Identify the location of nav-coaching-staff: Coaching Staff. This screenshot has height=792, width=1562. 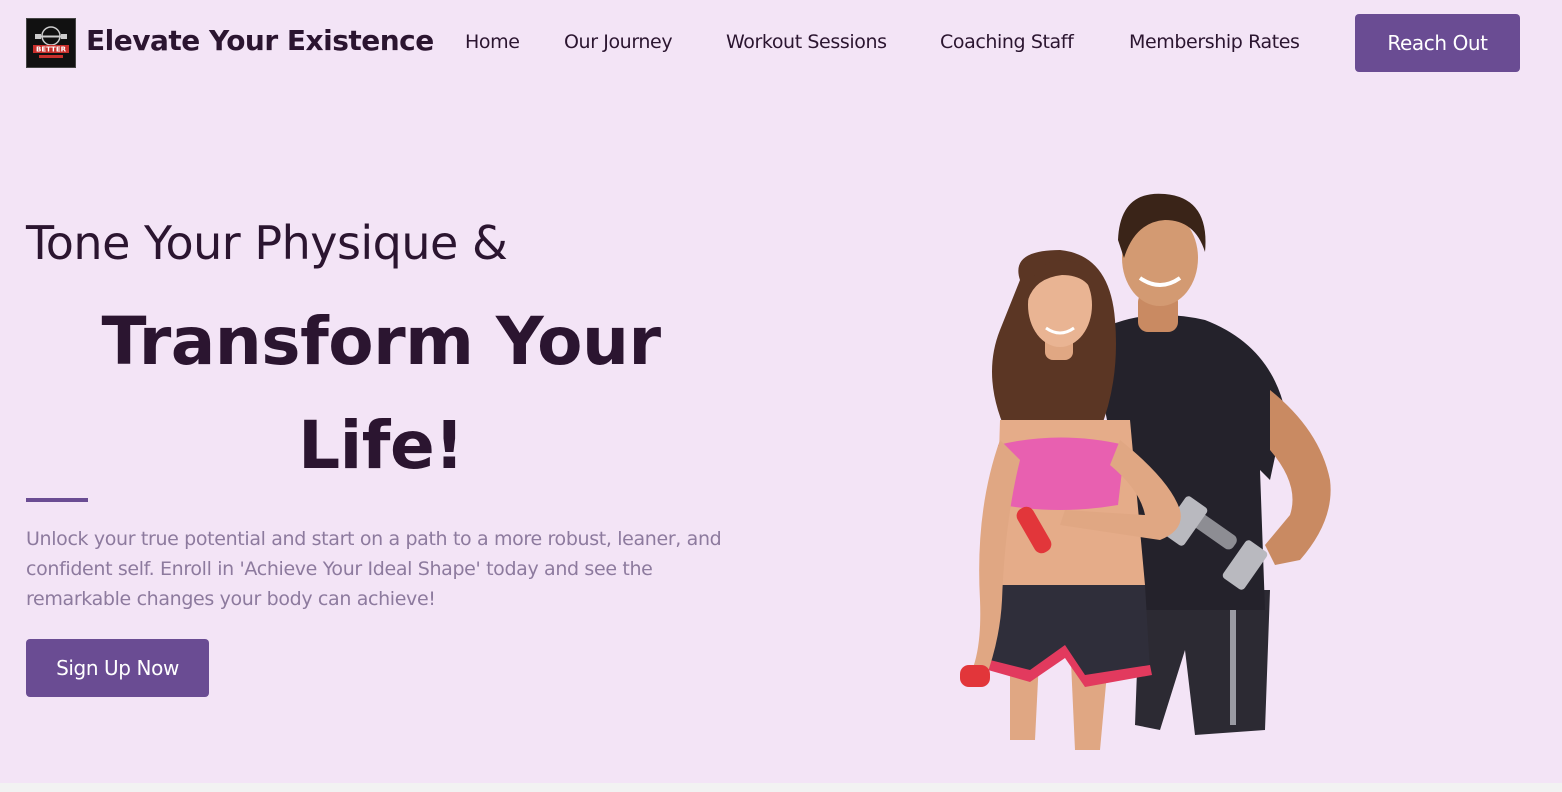
(1007, 42).